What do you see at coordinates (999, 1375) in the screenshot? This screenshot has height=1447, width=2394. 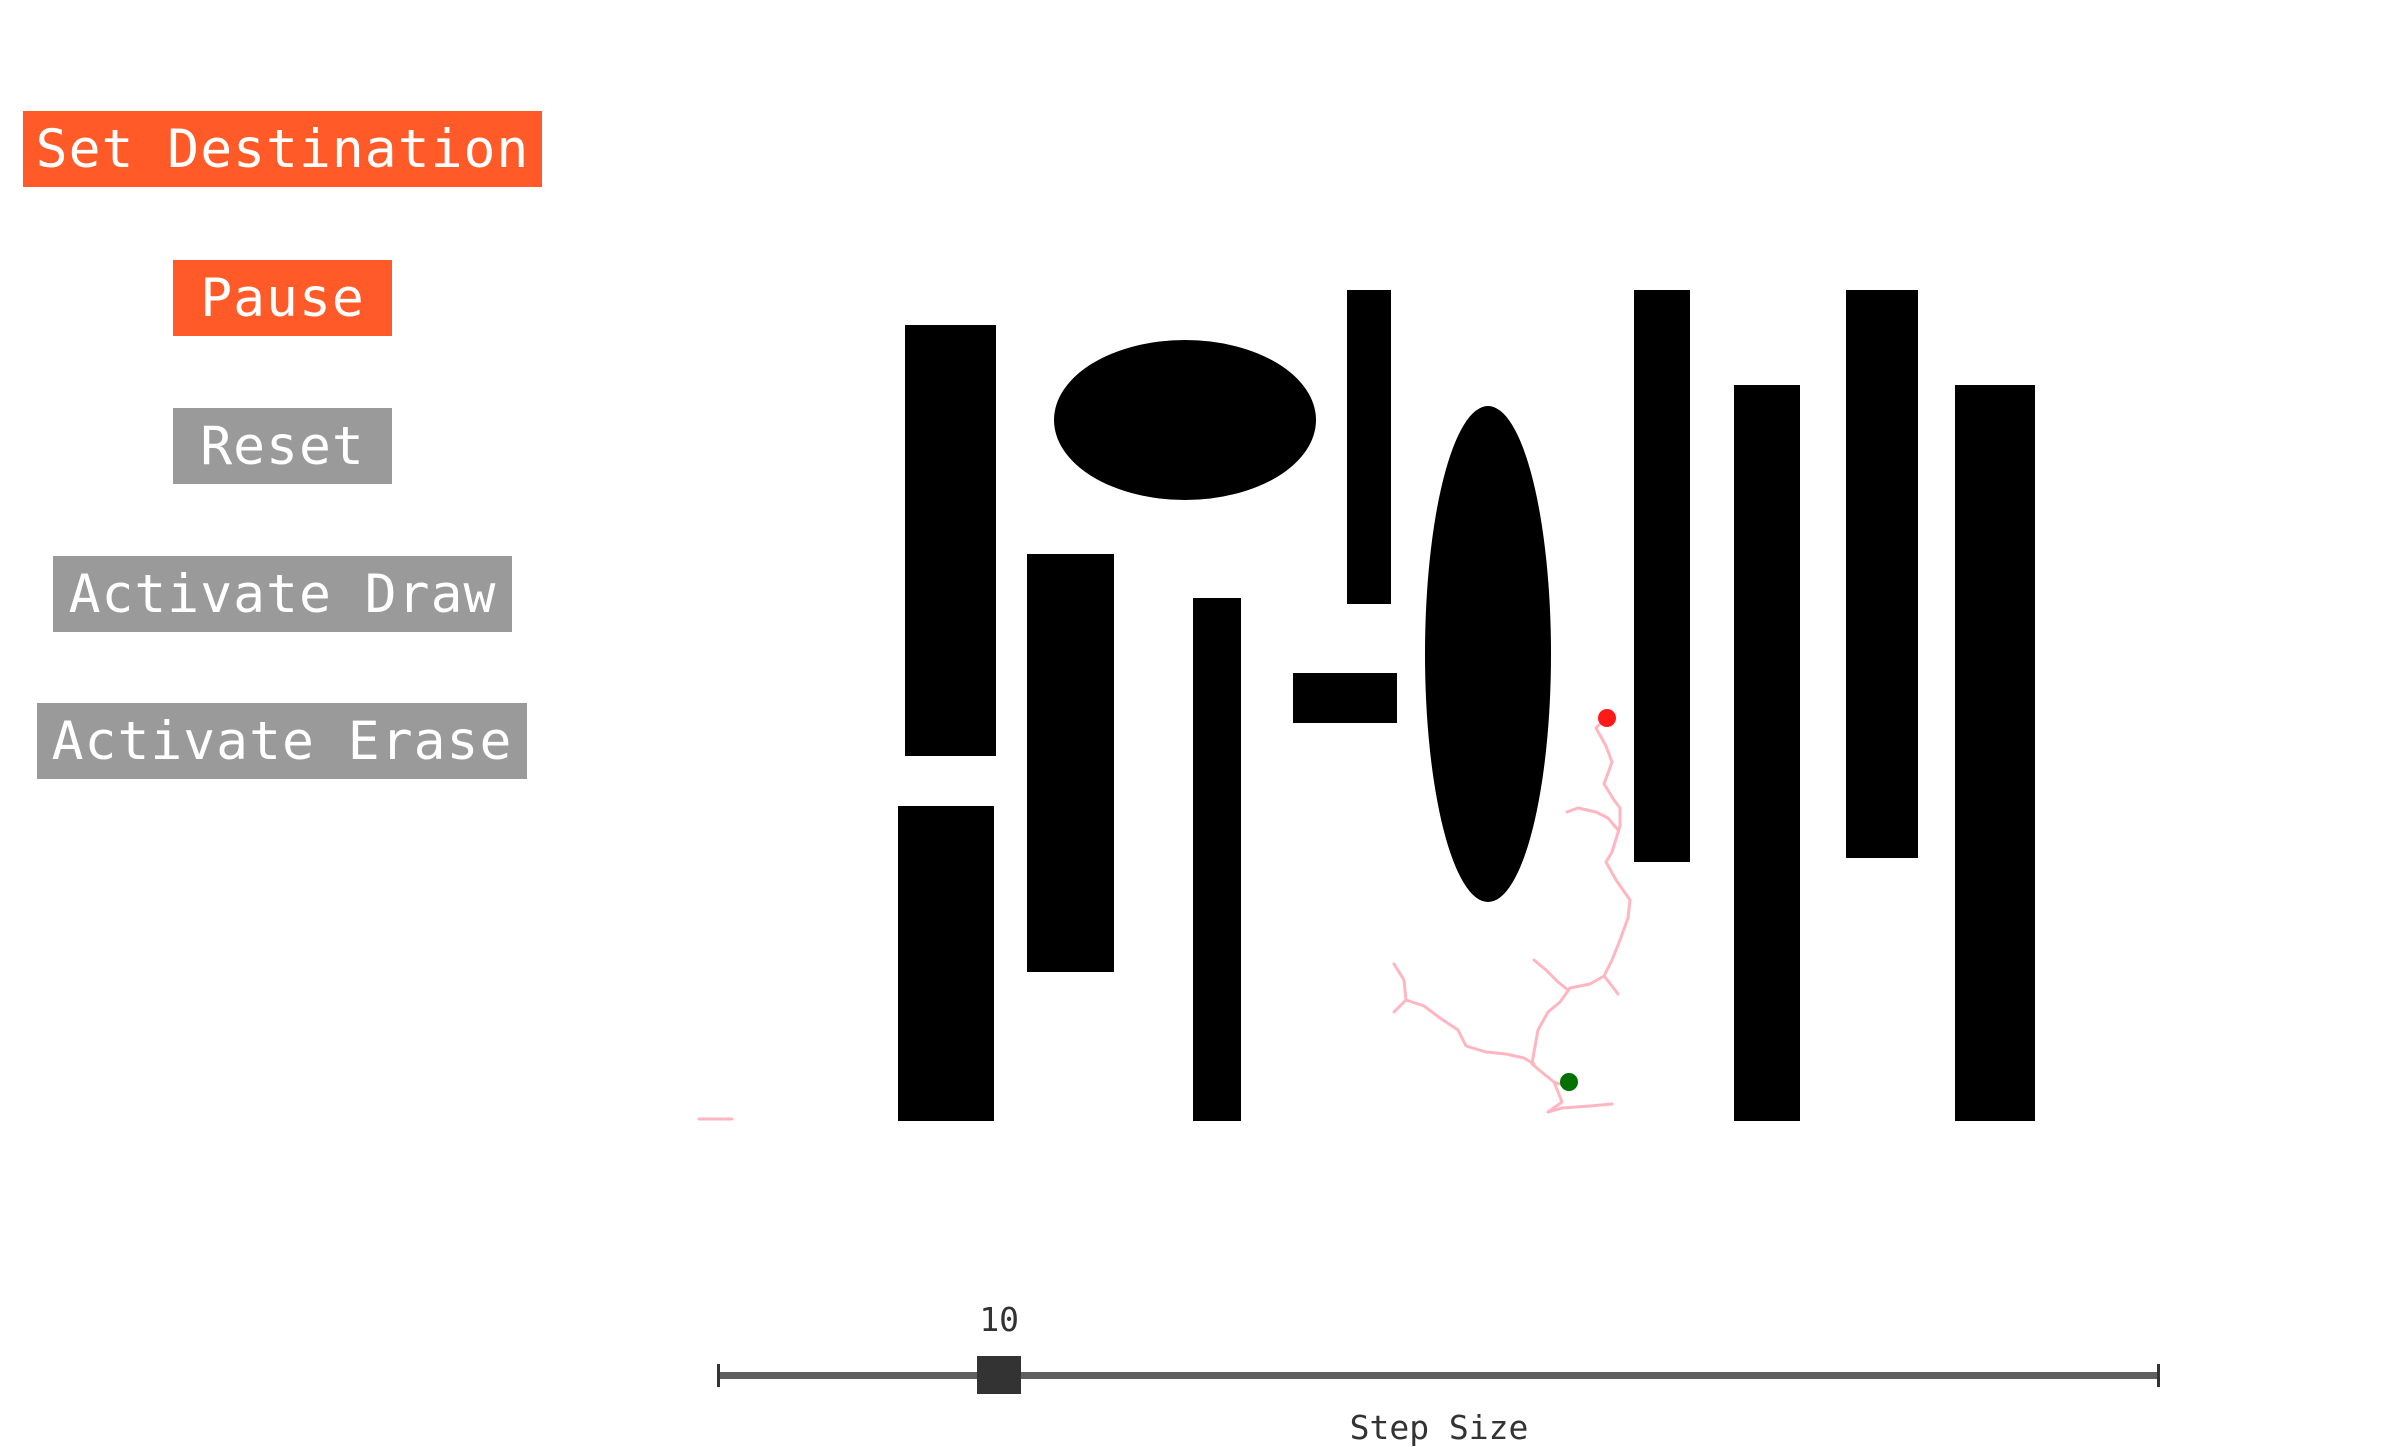 I see `slider-thumb` at bounding box center [999, 1375].